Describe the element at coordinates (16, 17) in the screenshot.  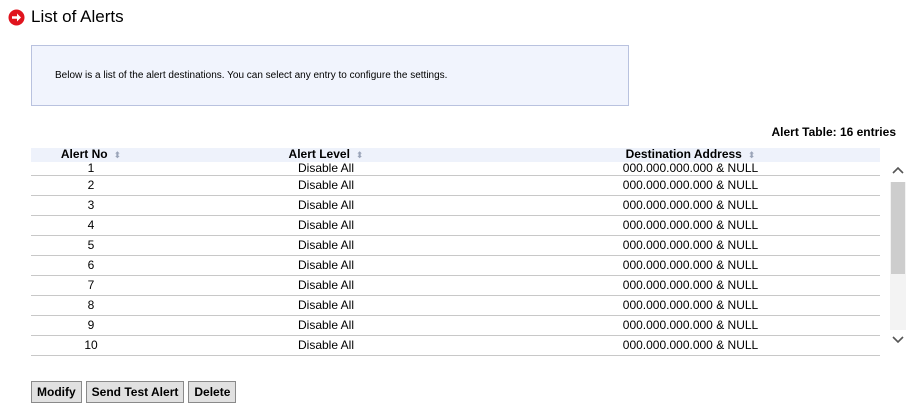
I see `red-circle-arrow-icon` at that location.